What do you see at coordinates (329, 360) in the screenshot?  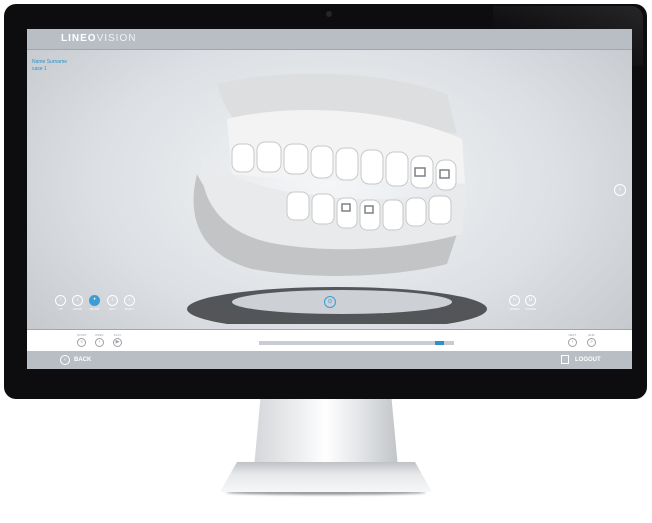 I see `bottom-bar: ‹ BACK LOGOUT` at bounding box center [329, 360].